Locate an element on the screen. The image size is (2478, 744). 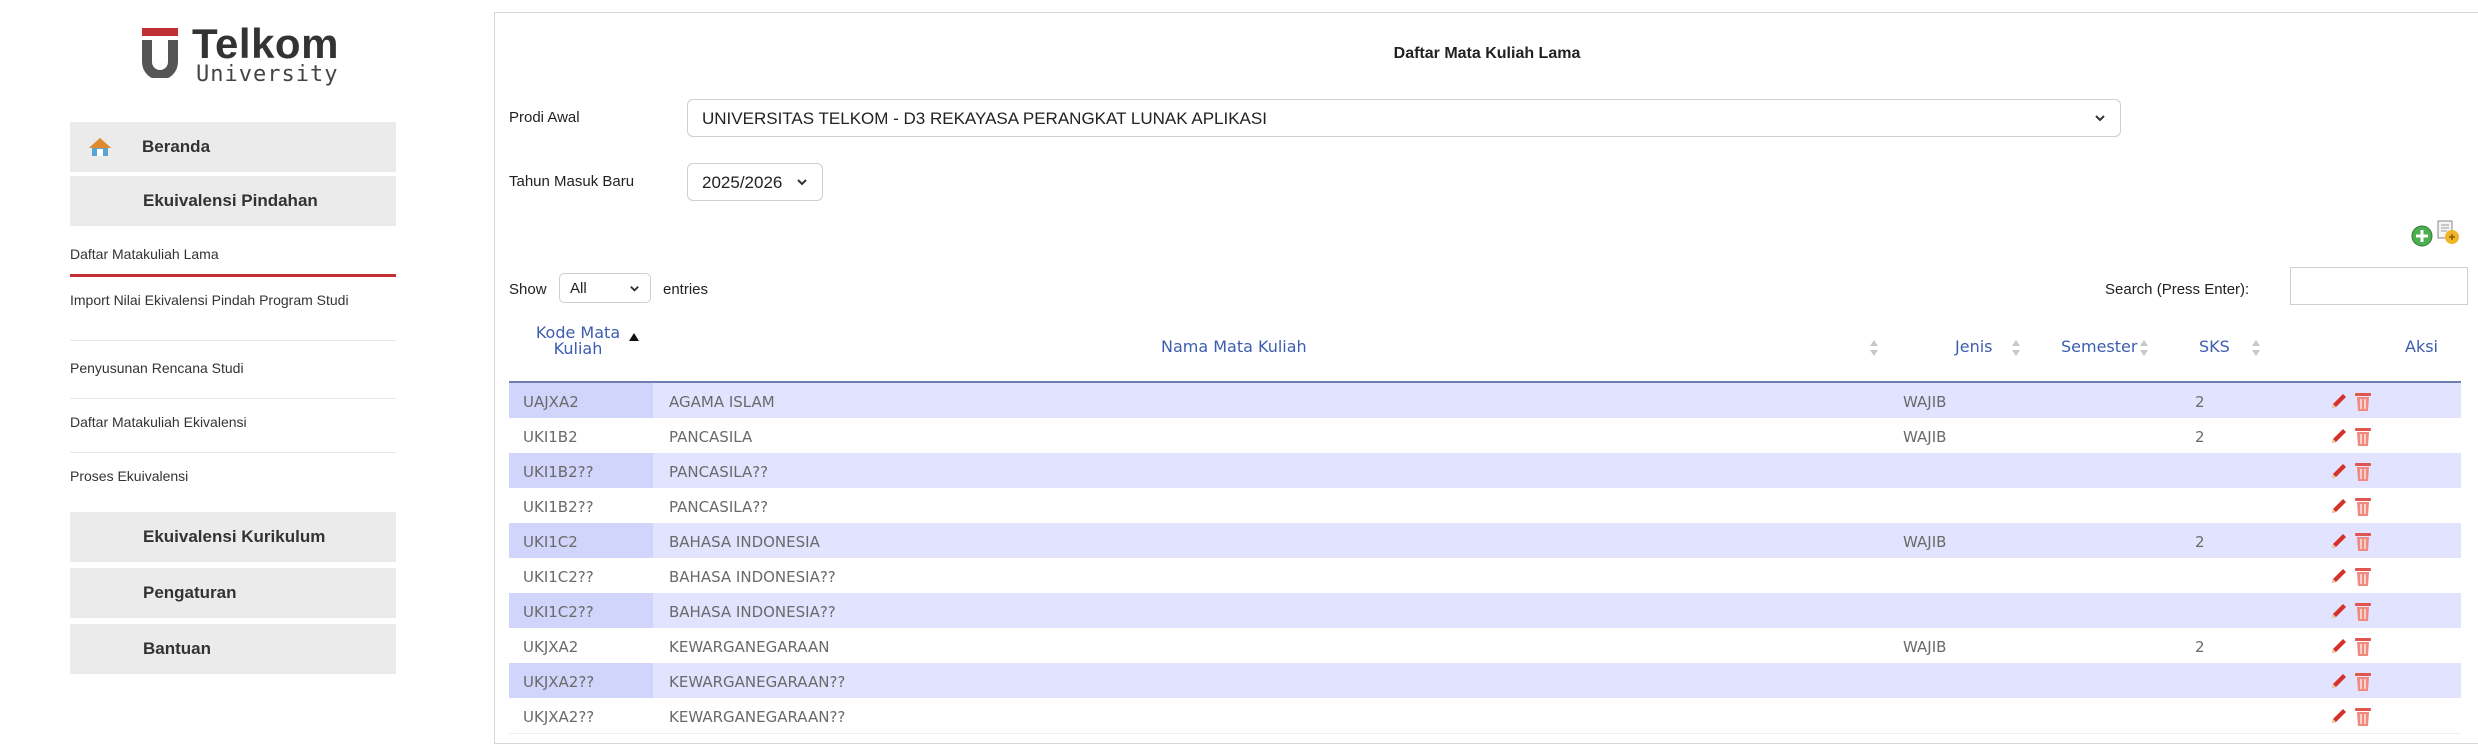
cell-kode: UKI1B2 is located at coordinates (550, 437).